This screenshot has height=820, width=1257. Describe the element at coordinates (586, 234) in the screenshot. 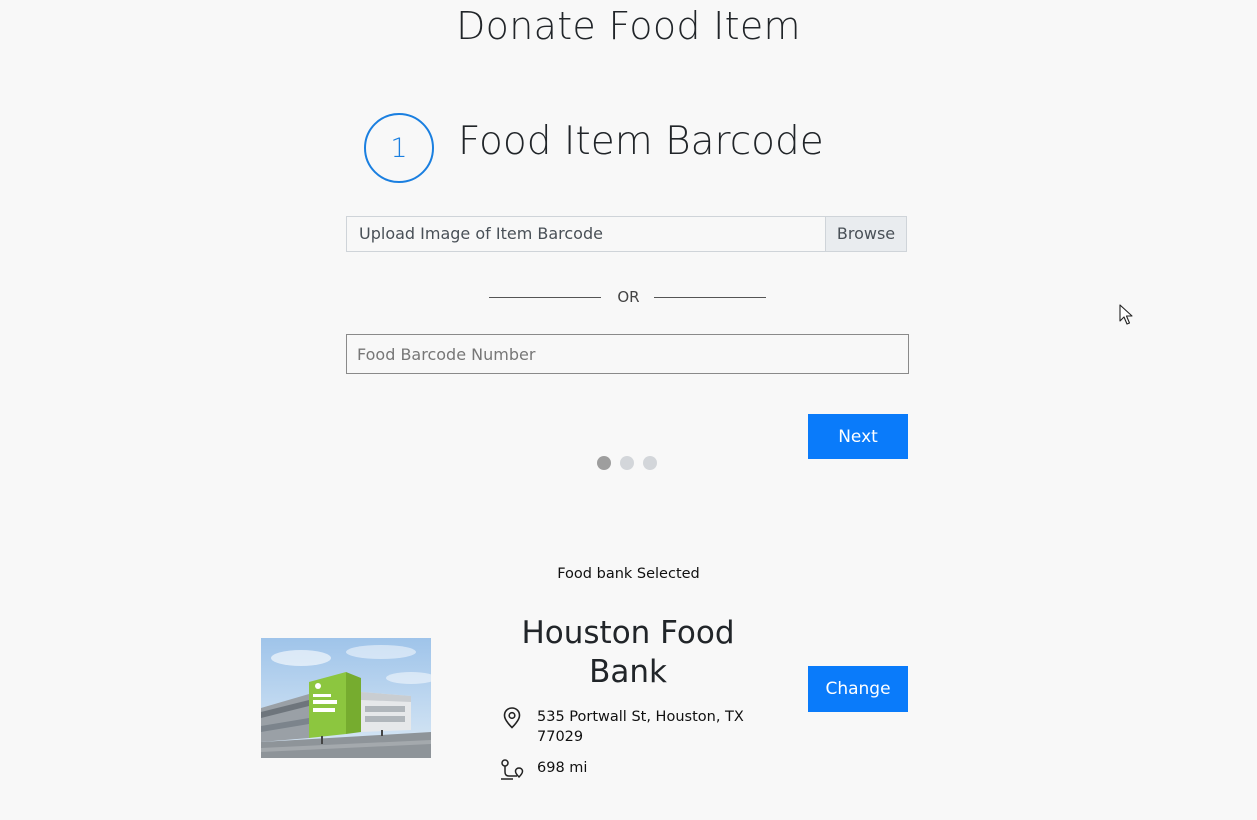

I see `upload-label: Upload Image of Item Barcode` at that location.